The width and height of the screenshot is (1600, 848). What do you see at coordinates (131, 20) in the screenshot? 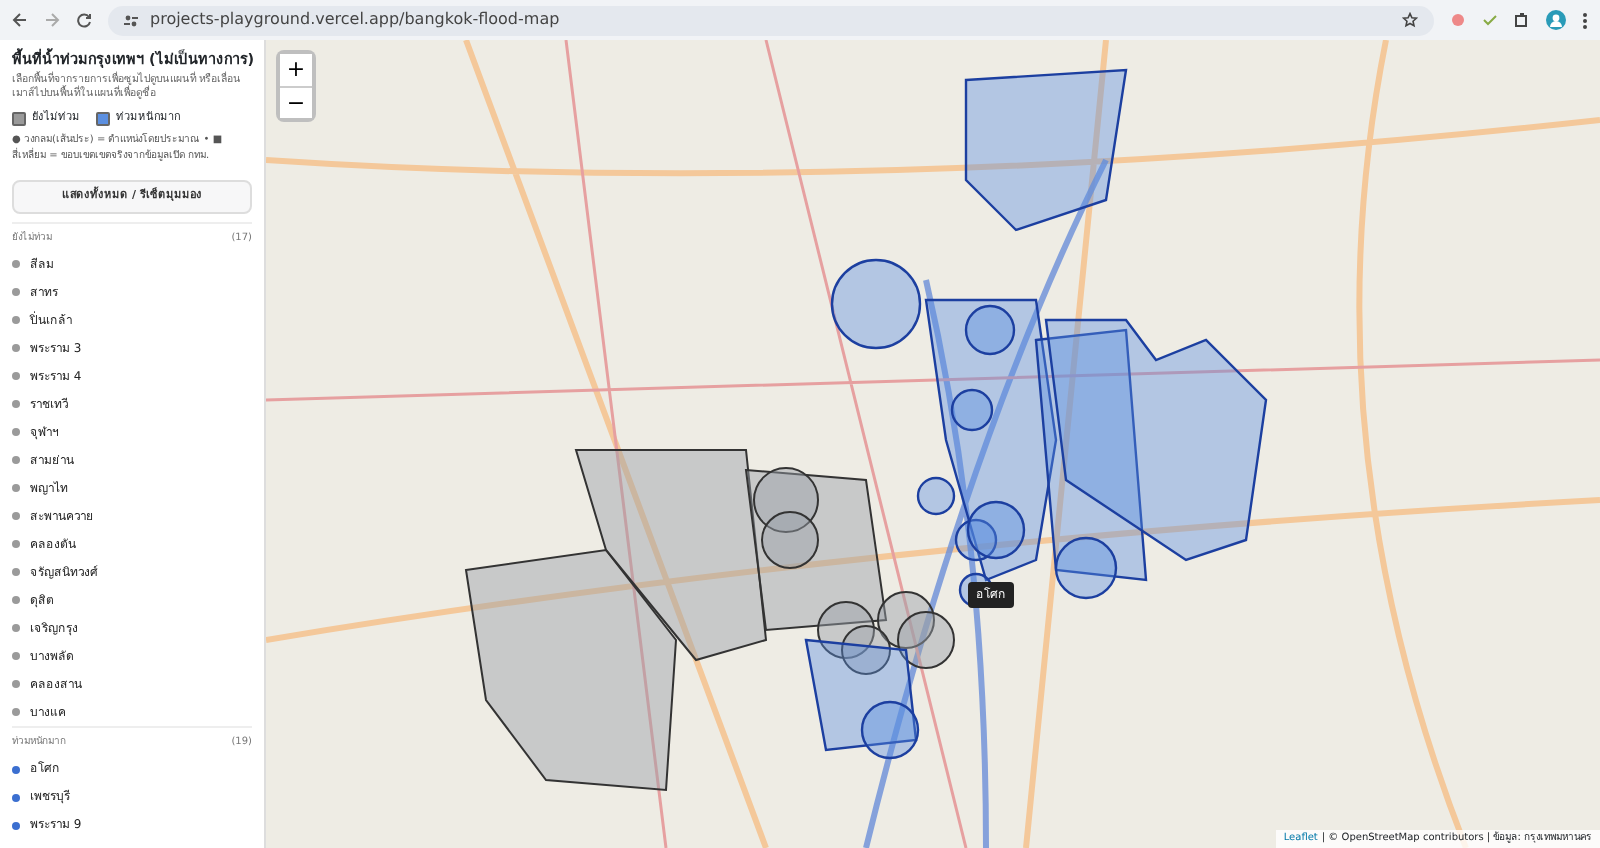
I see `site-settings-icon` at bounding box center [131, 20].